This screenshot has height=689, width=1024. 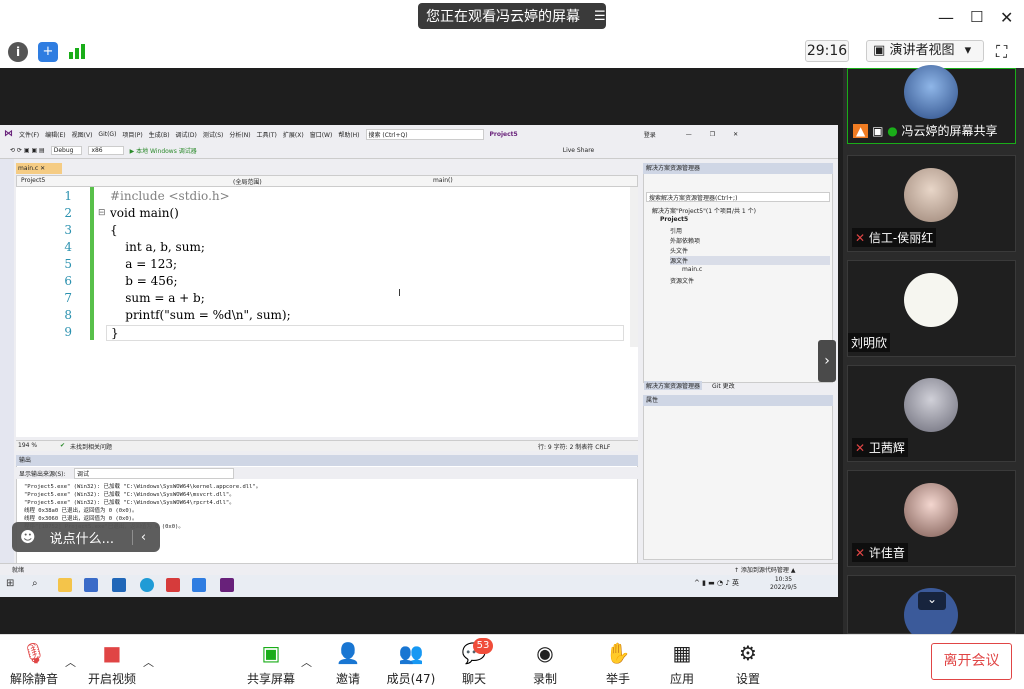 I want to click on vs-menu-item: 工具(T), so click(x=267, y=134).